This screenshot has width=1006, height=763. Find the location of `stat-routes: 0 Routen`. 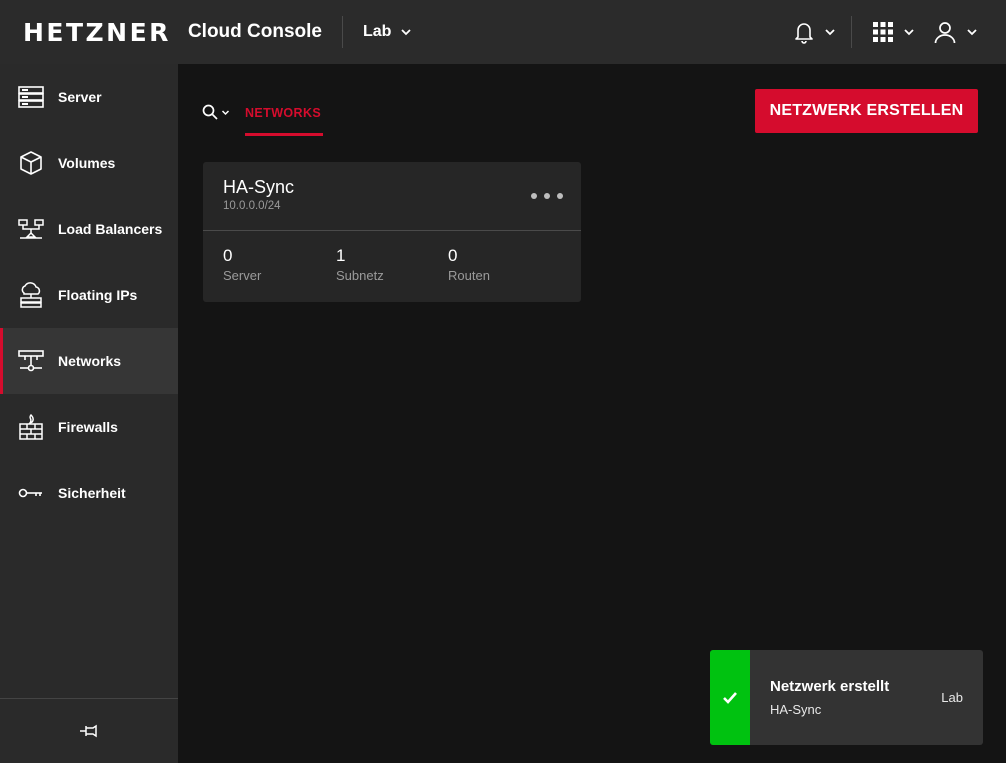

stat-routes: 0 Routen is located at coordinates (469, 264).